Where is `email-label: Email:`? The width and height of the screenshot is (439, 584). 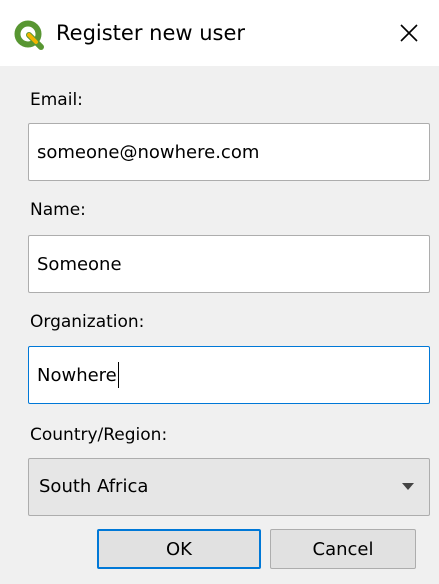 email-label: Email: is located at coordinates (56, 100).